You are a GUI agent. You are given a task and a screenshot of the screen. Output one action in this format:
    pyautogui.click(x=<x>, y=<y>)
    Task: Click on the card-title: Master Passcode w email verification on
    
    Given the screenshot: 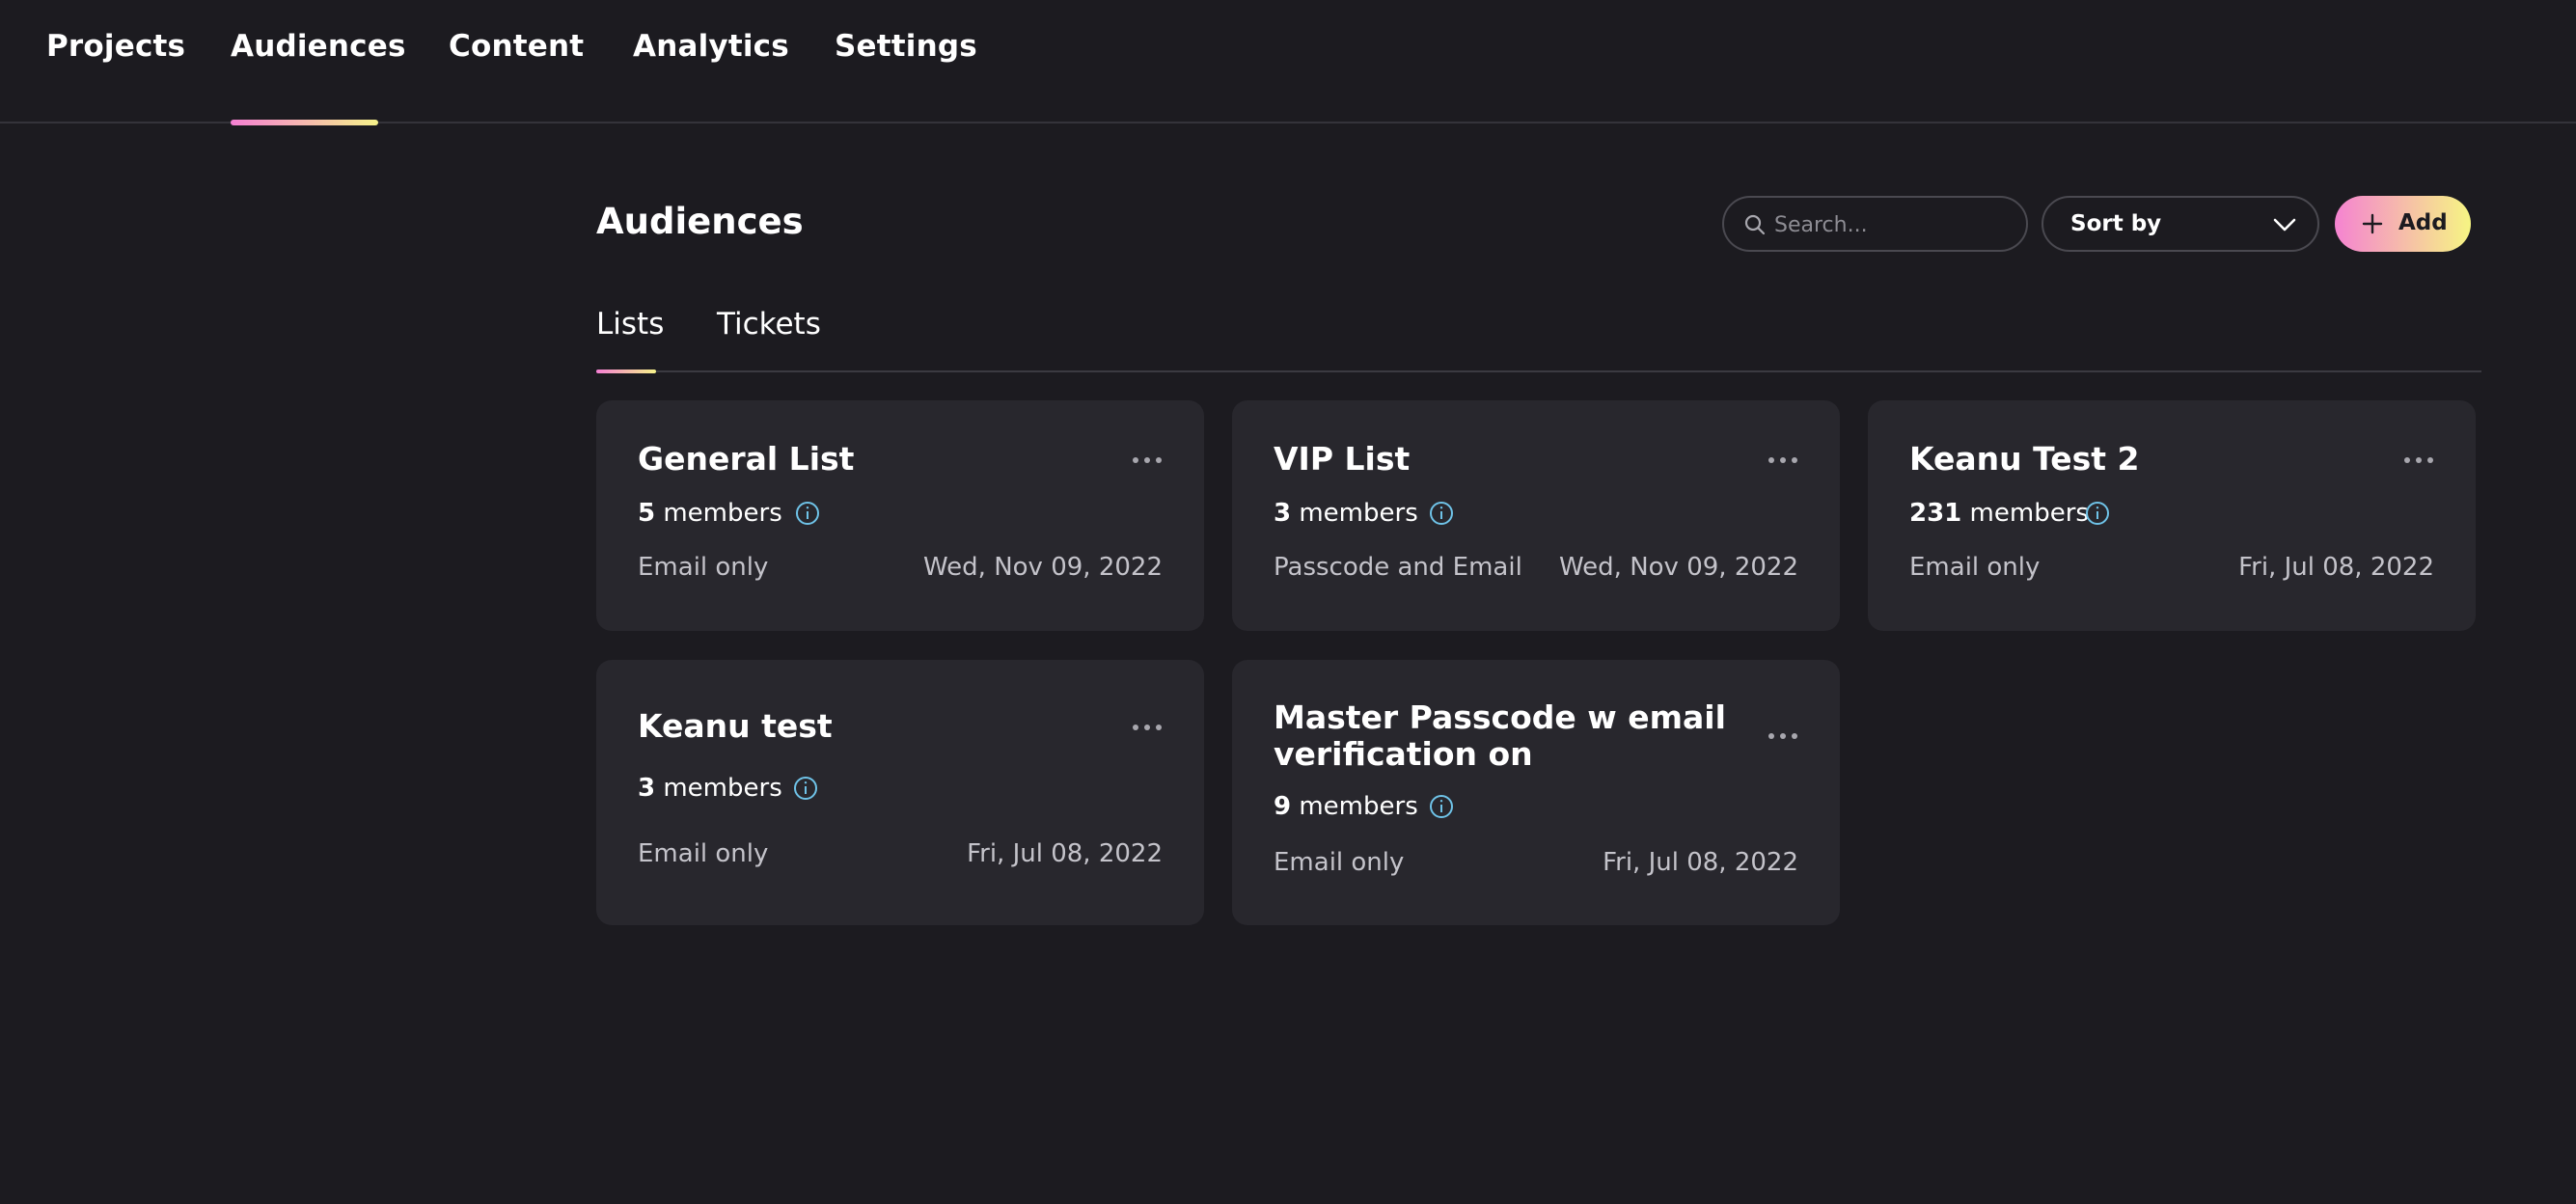 What is the action you would take?
    pyautogui.click(x=1500, y=735)
    